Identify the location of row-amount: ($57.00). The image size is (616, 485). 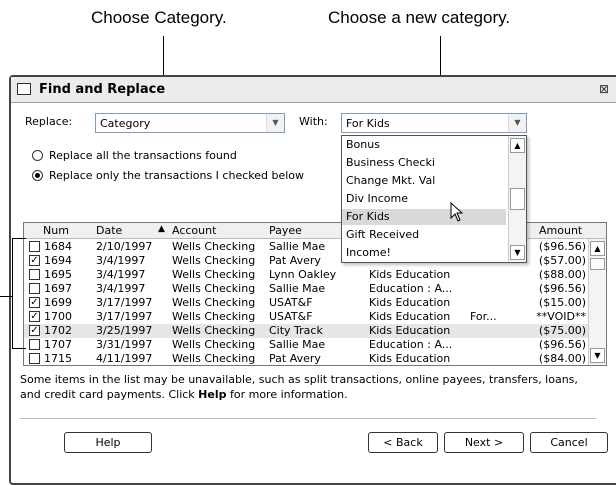
(562, 260).